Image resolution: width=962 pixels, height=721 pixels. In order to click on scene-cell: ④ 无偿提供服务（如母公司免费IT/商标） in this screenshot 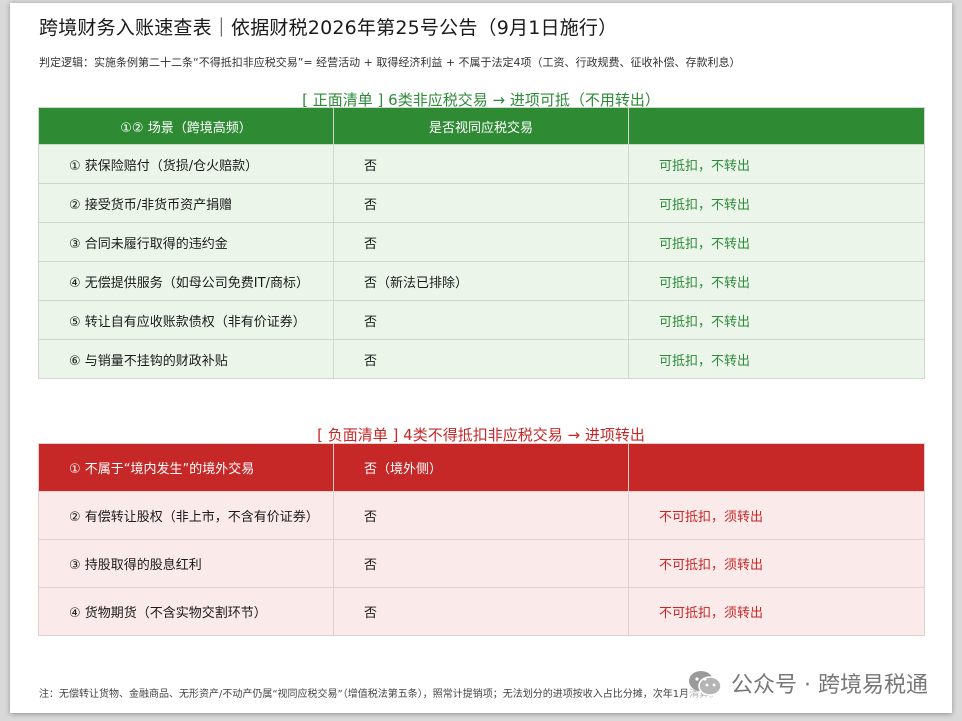, I will do `click(186, 281)`.